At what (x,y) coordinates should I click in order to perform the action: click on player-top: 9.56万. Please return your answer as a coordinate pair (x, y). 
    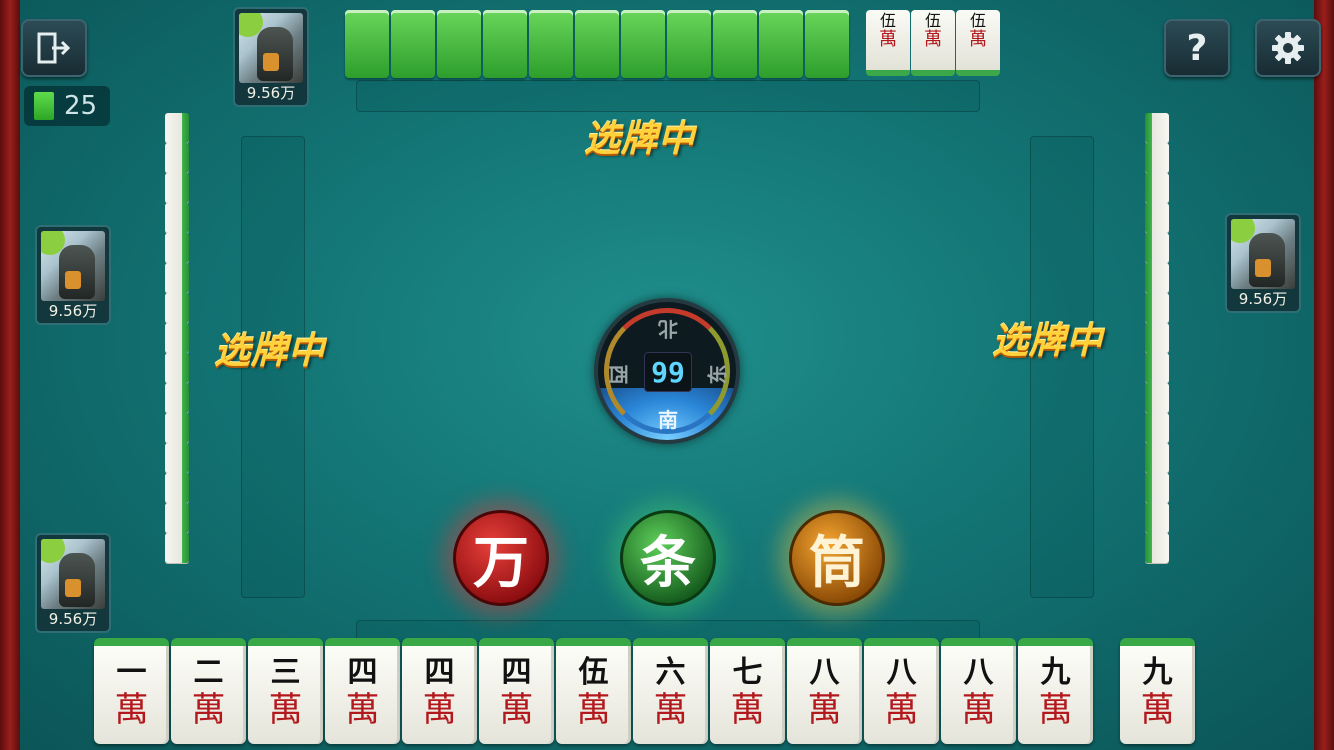
    Looking at the image, I should click on (271, 57).